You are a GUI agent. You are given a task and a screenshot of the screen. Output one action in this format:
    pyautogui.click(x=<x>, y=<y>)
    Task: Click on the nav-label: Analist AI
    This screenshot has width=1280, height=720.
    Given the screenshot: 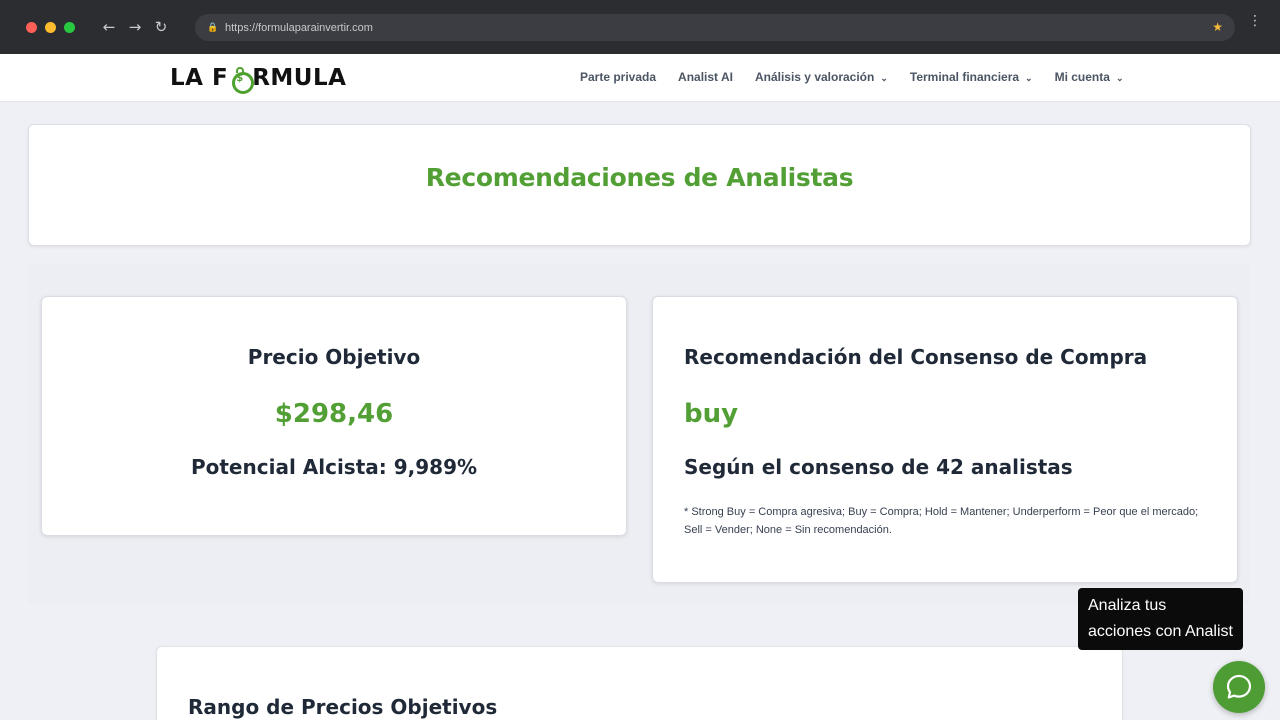 What is the action you would take?
    pyautogui.click(x=705, y=77)
    